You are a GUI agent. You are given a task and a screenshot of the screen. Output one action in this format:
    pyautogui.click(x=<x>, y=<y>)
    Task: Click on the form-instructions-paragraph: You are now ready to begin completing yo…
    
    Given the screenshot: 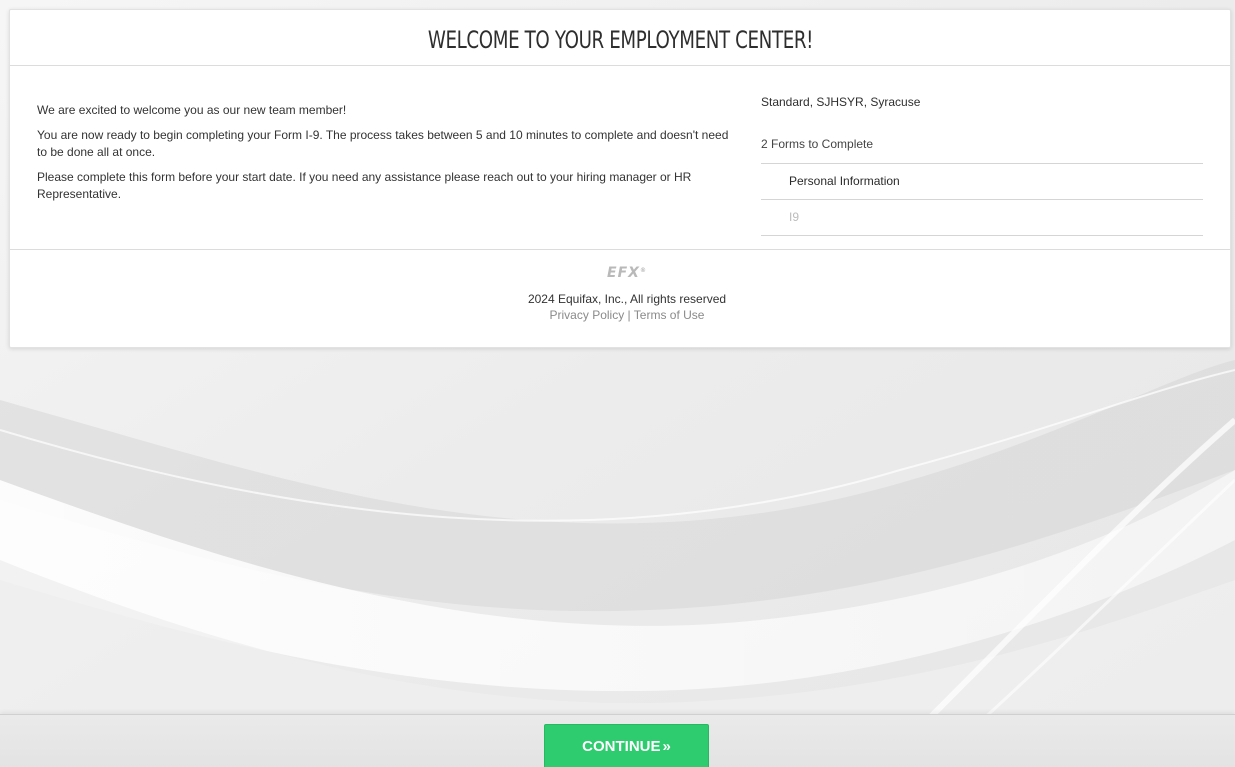 What is the action you would take?
    pyautogui.click(x=383, y=143)
    